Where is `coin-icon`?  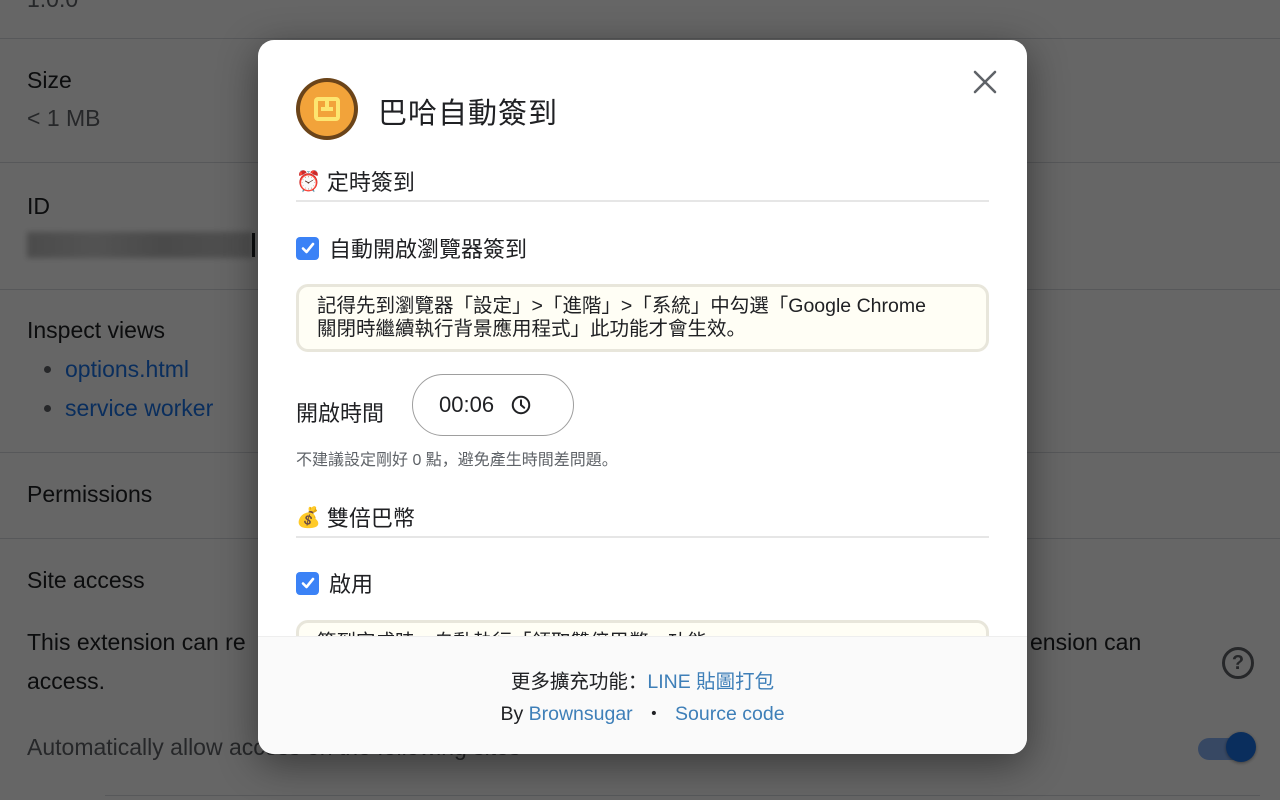 coin-icon is located at coordinates (327, 109).